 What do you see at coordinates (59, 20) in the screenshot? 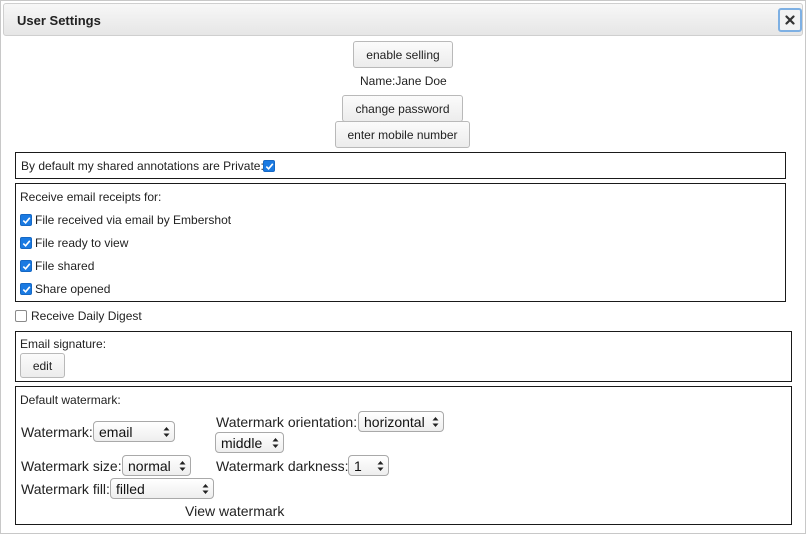
I see `dialog-title: User Settings` at bounding box center [59, 20].